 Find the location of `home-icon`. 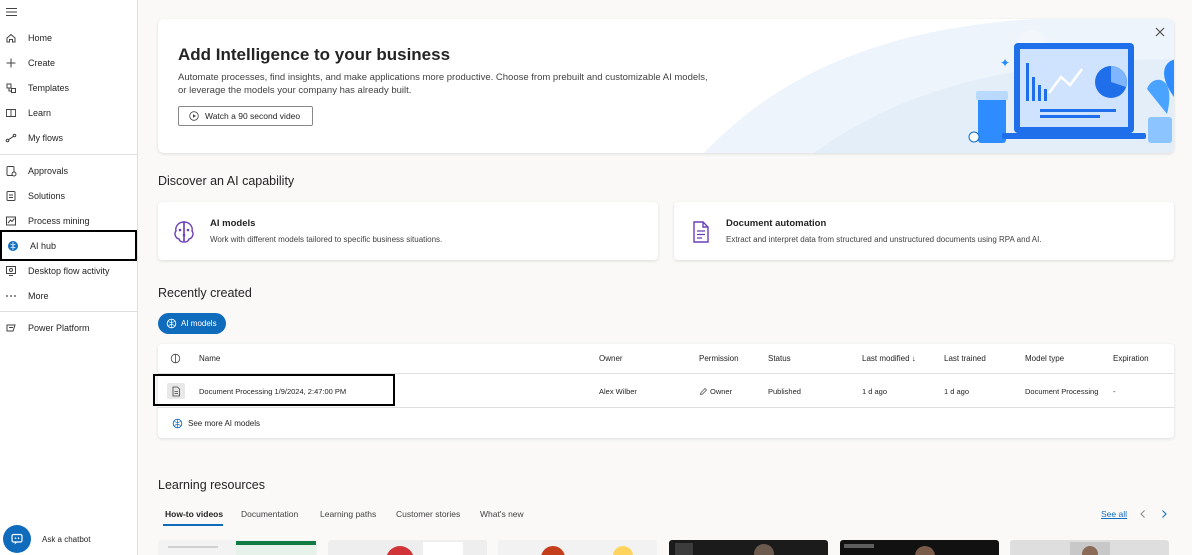

home-icon is located at coordinates (11, 38).